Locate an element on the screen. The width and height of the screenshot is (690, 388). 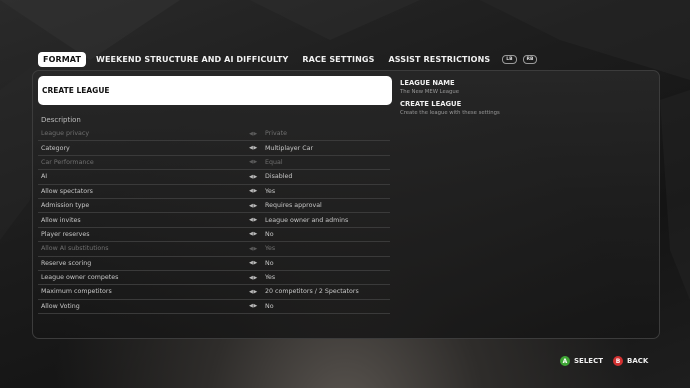
rb-bumper-icon: RB is located at coordinates (530, 59).